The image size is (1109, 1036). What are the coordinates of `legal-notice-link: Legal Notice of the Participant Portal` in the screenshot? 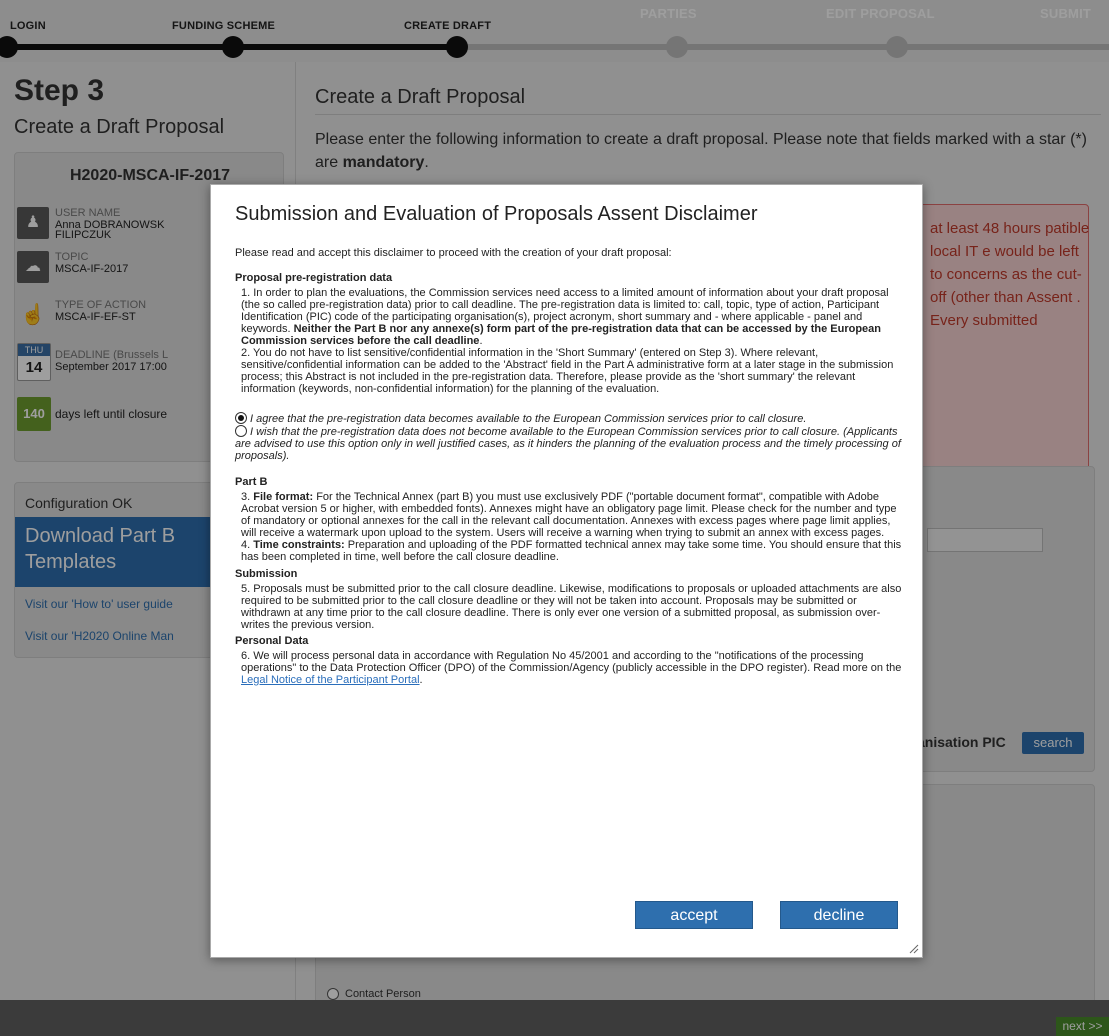 It's located at (330, 680).